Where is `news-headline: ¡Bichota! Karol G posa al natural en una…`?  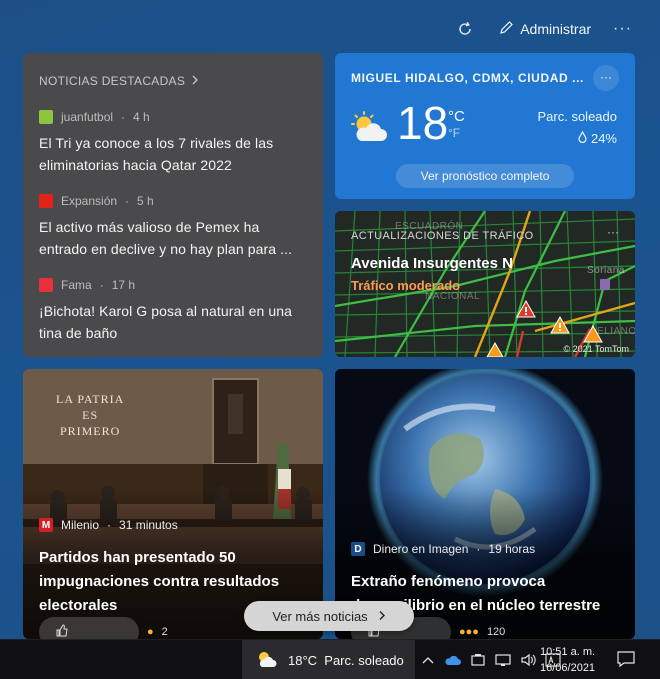 news-headline: ¡Bichota! Karol G posa al natural en una… is located at coordinates (166, 322).